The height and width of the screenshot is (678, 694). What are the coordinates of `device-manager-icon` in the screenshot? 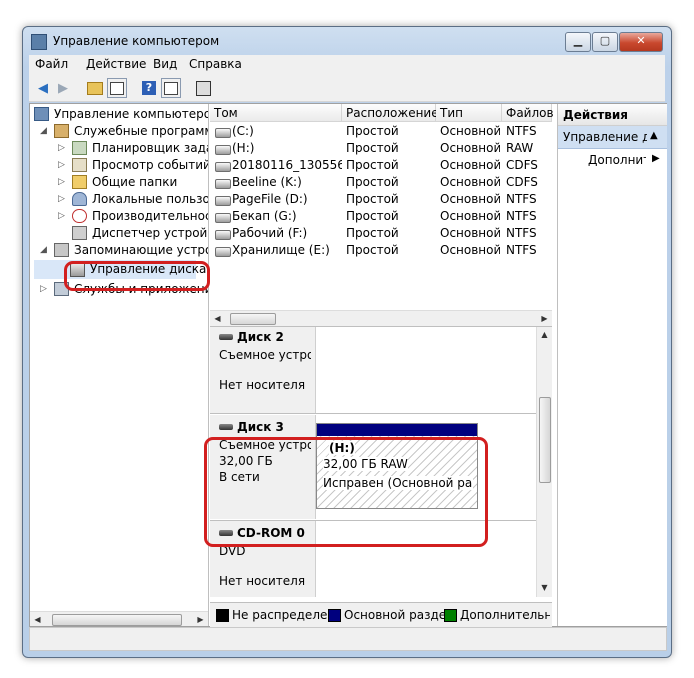 It's located at (79, 233).